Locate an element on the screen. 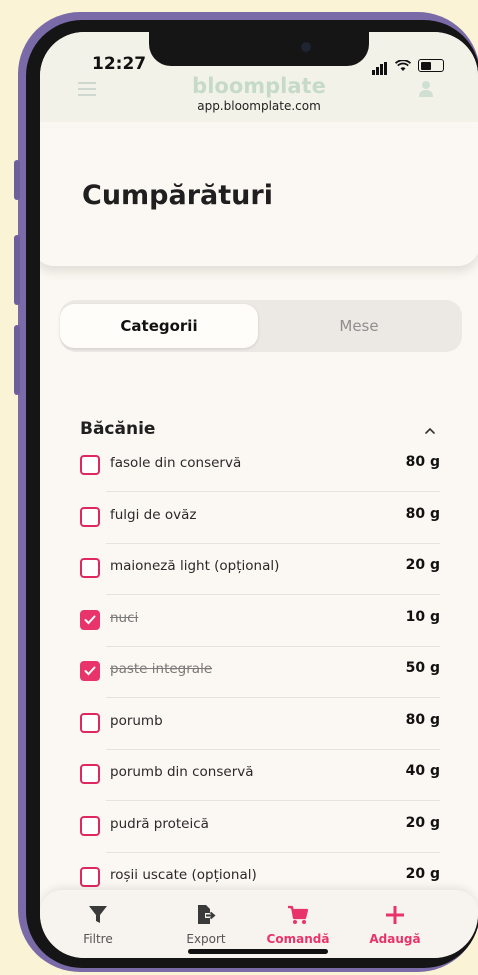 The width and height of the screenshot is (478, 975). item-quantity: 10 g is located at coordinates (422, 616).